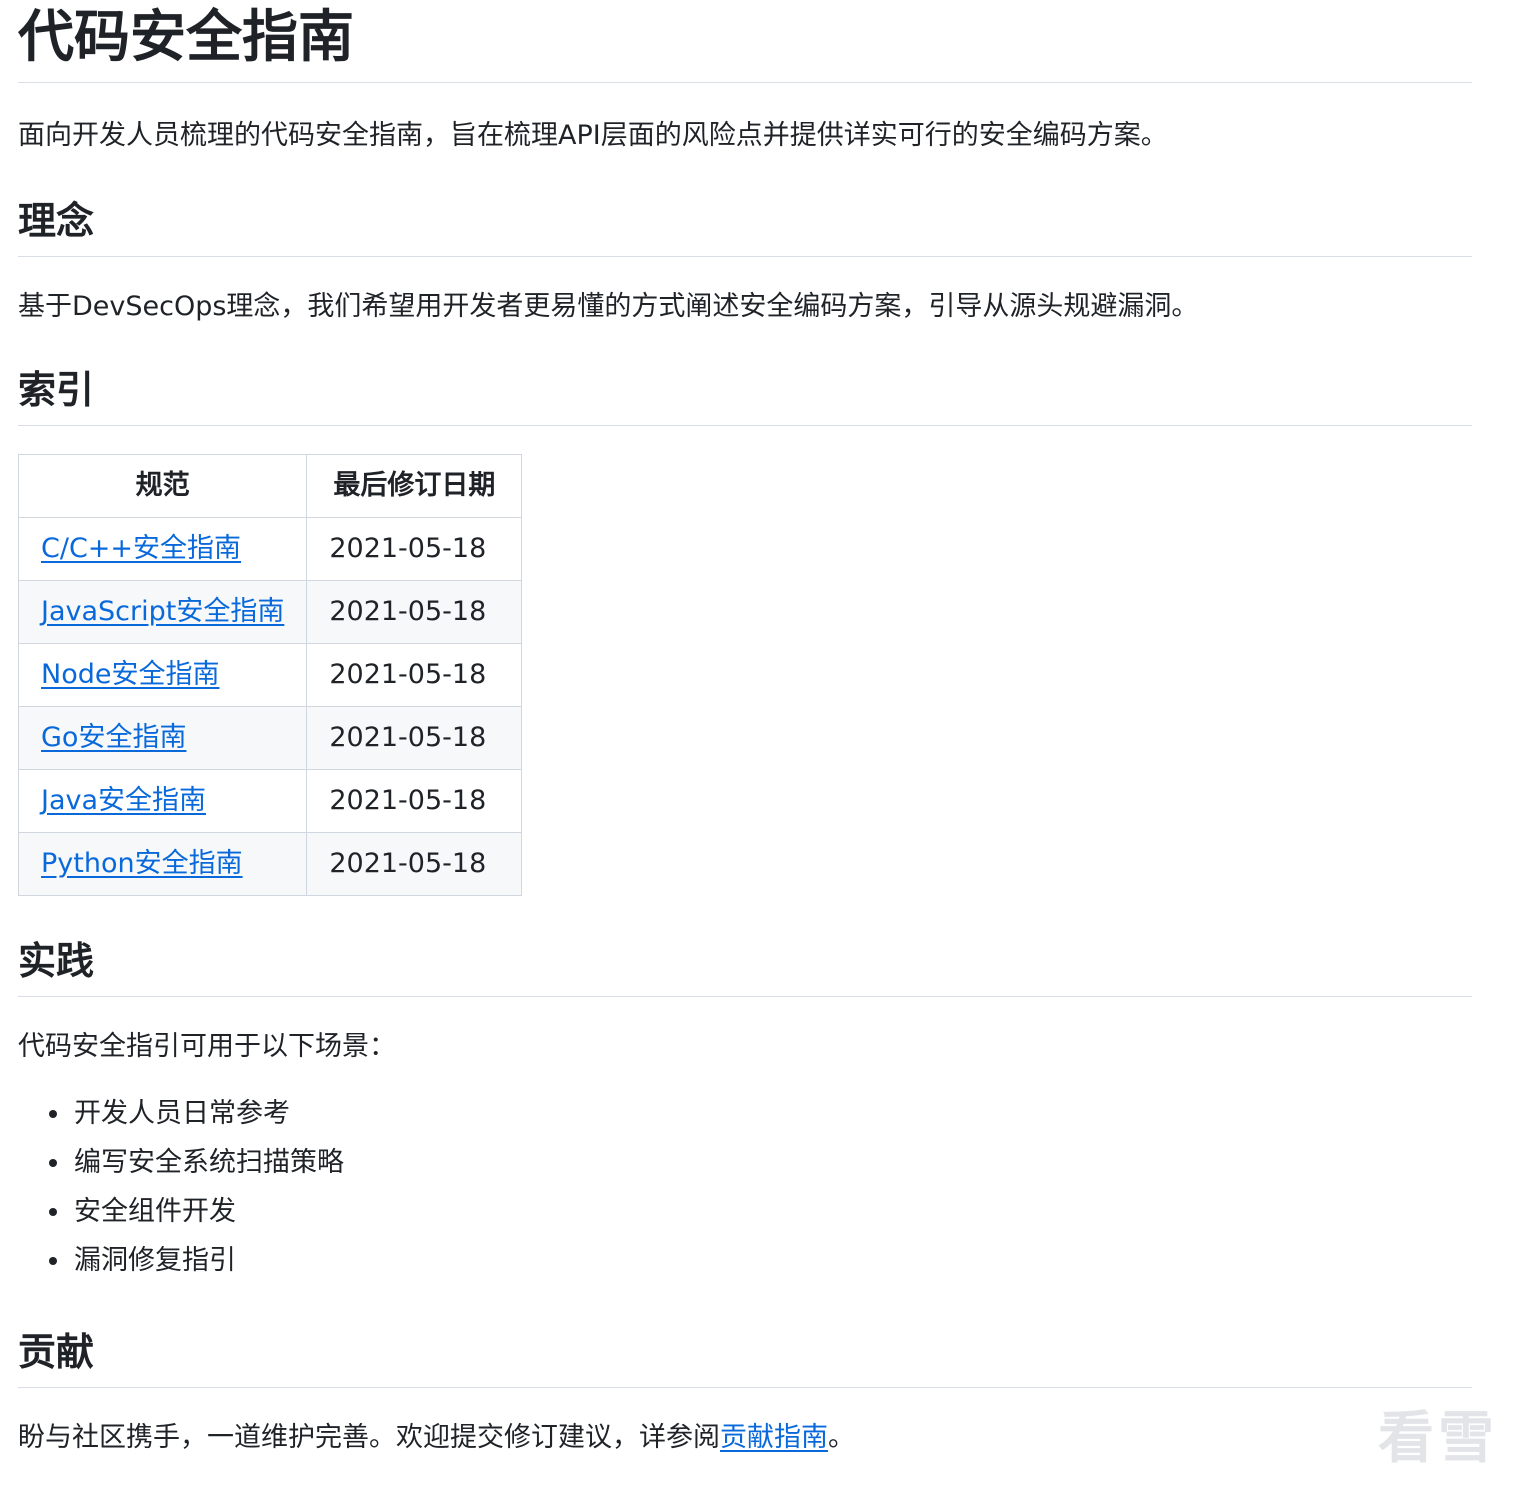 This screenshot has height=1498, width=1518. I want to click on concept-heading: 理念, so click(745, 226).